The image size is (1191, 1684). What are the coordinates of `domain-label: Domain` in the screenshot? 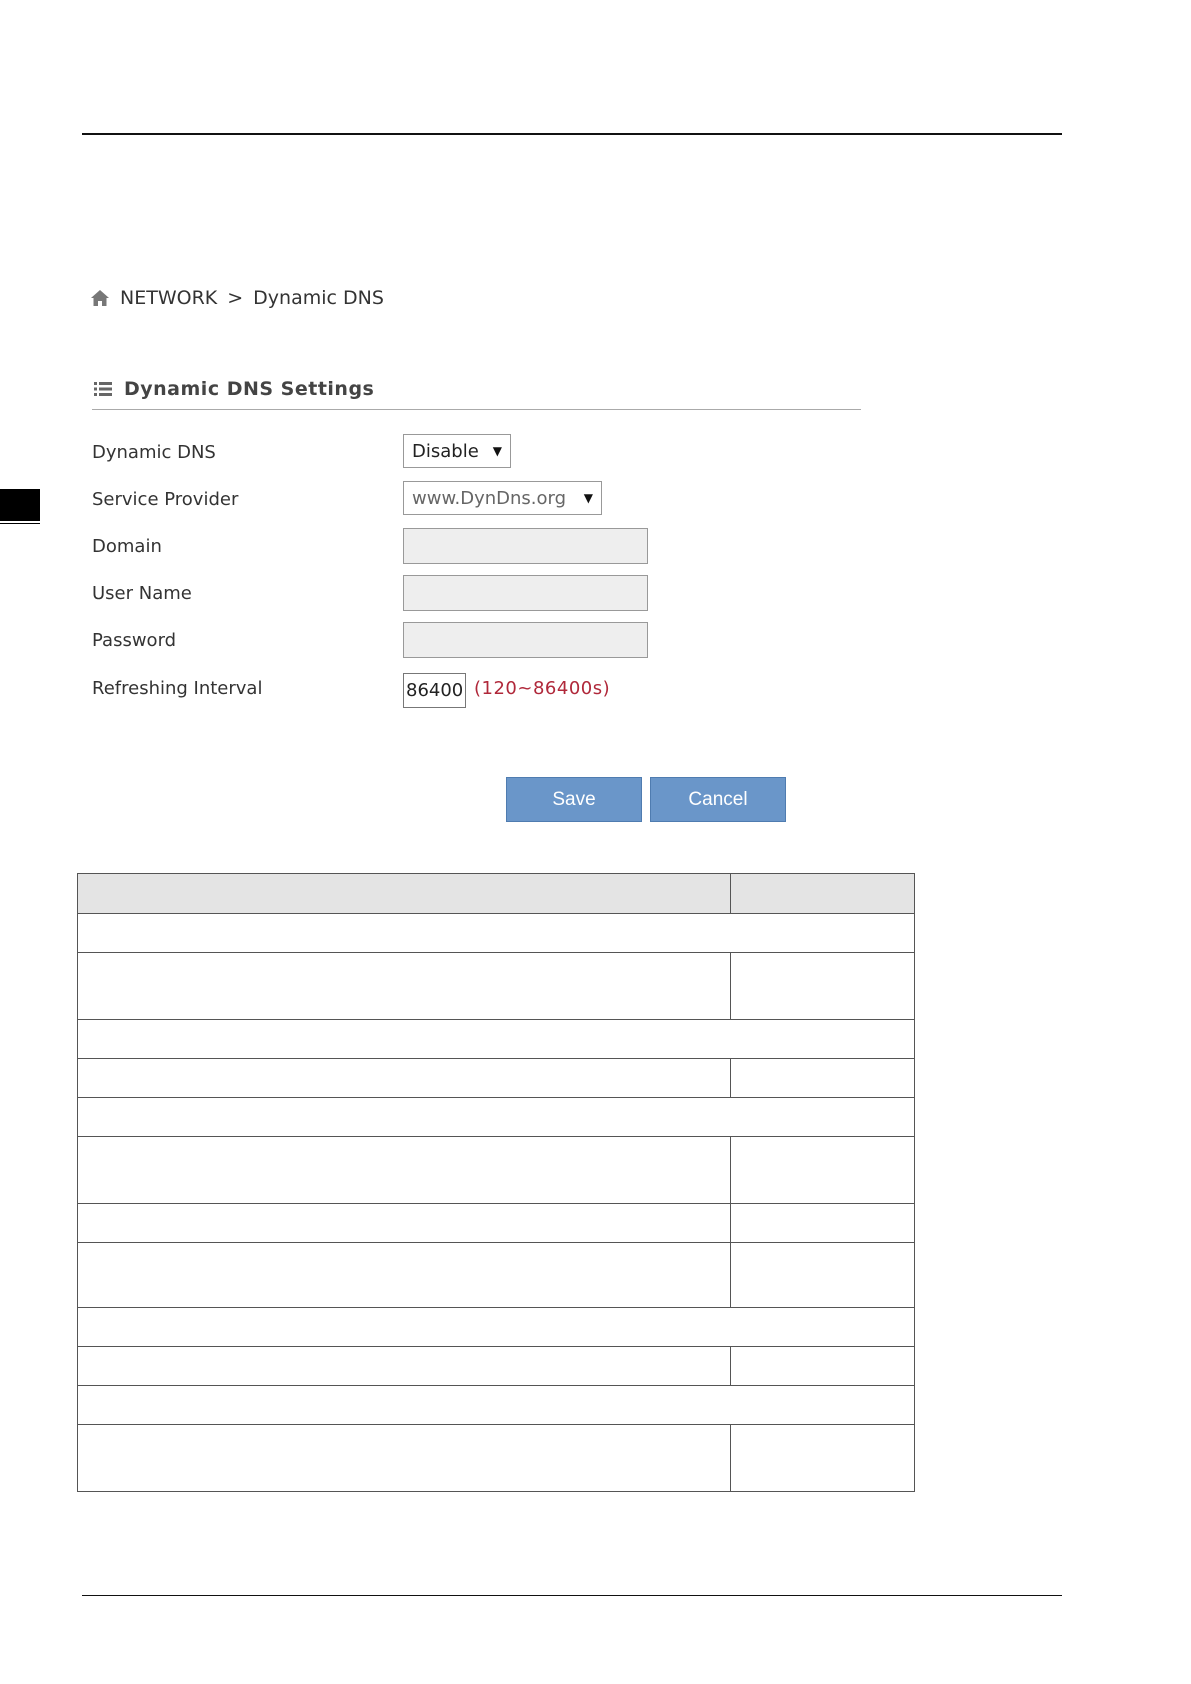 It's located at (127, 546).